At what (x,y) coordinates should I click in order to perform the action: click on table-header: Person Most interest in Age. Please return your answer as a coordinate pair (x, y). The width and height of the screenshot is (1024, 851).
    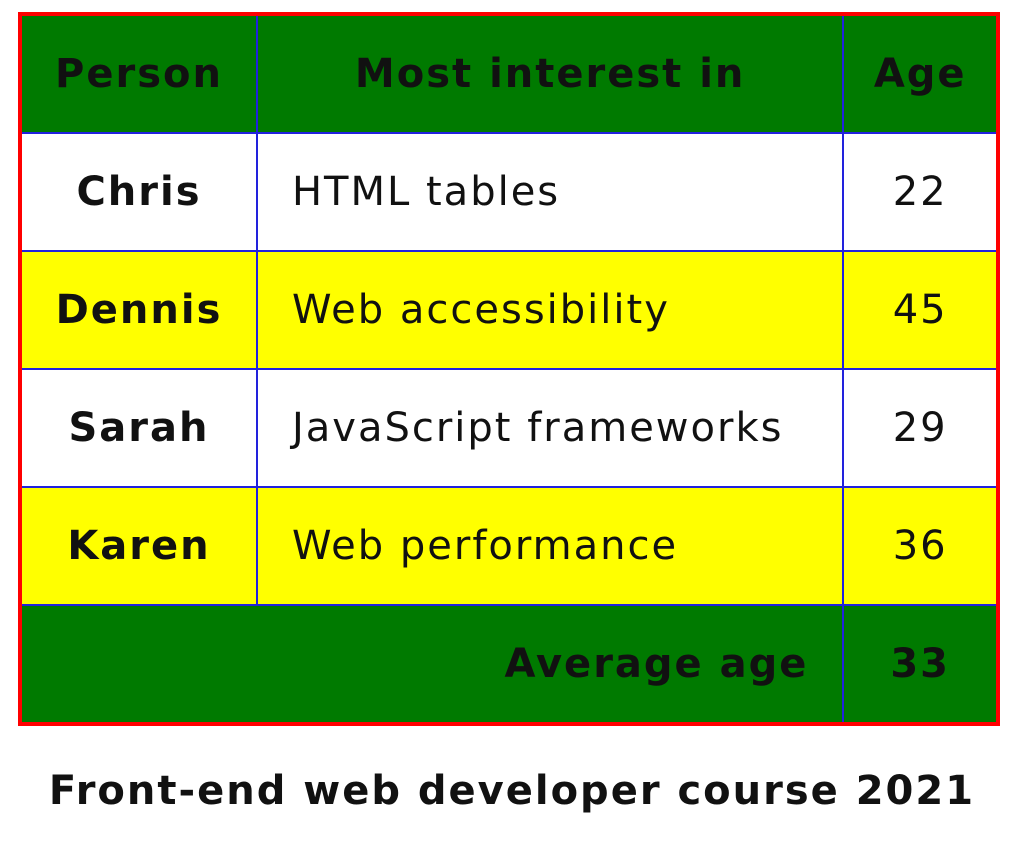
    Looking at the image, I should click on (509, 73).